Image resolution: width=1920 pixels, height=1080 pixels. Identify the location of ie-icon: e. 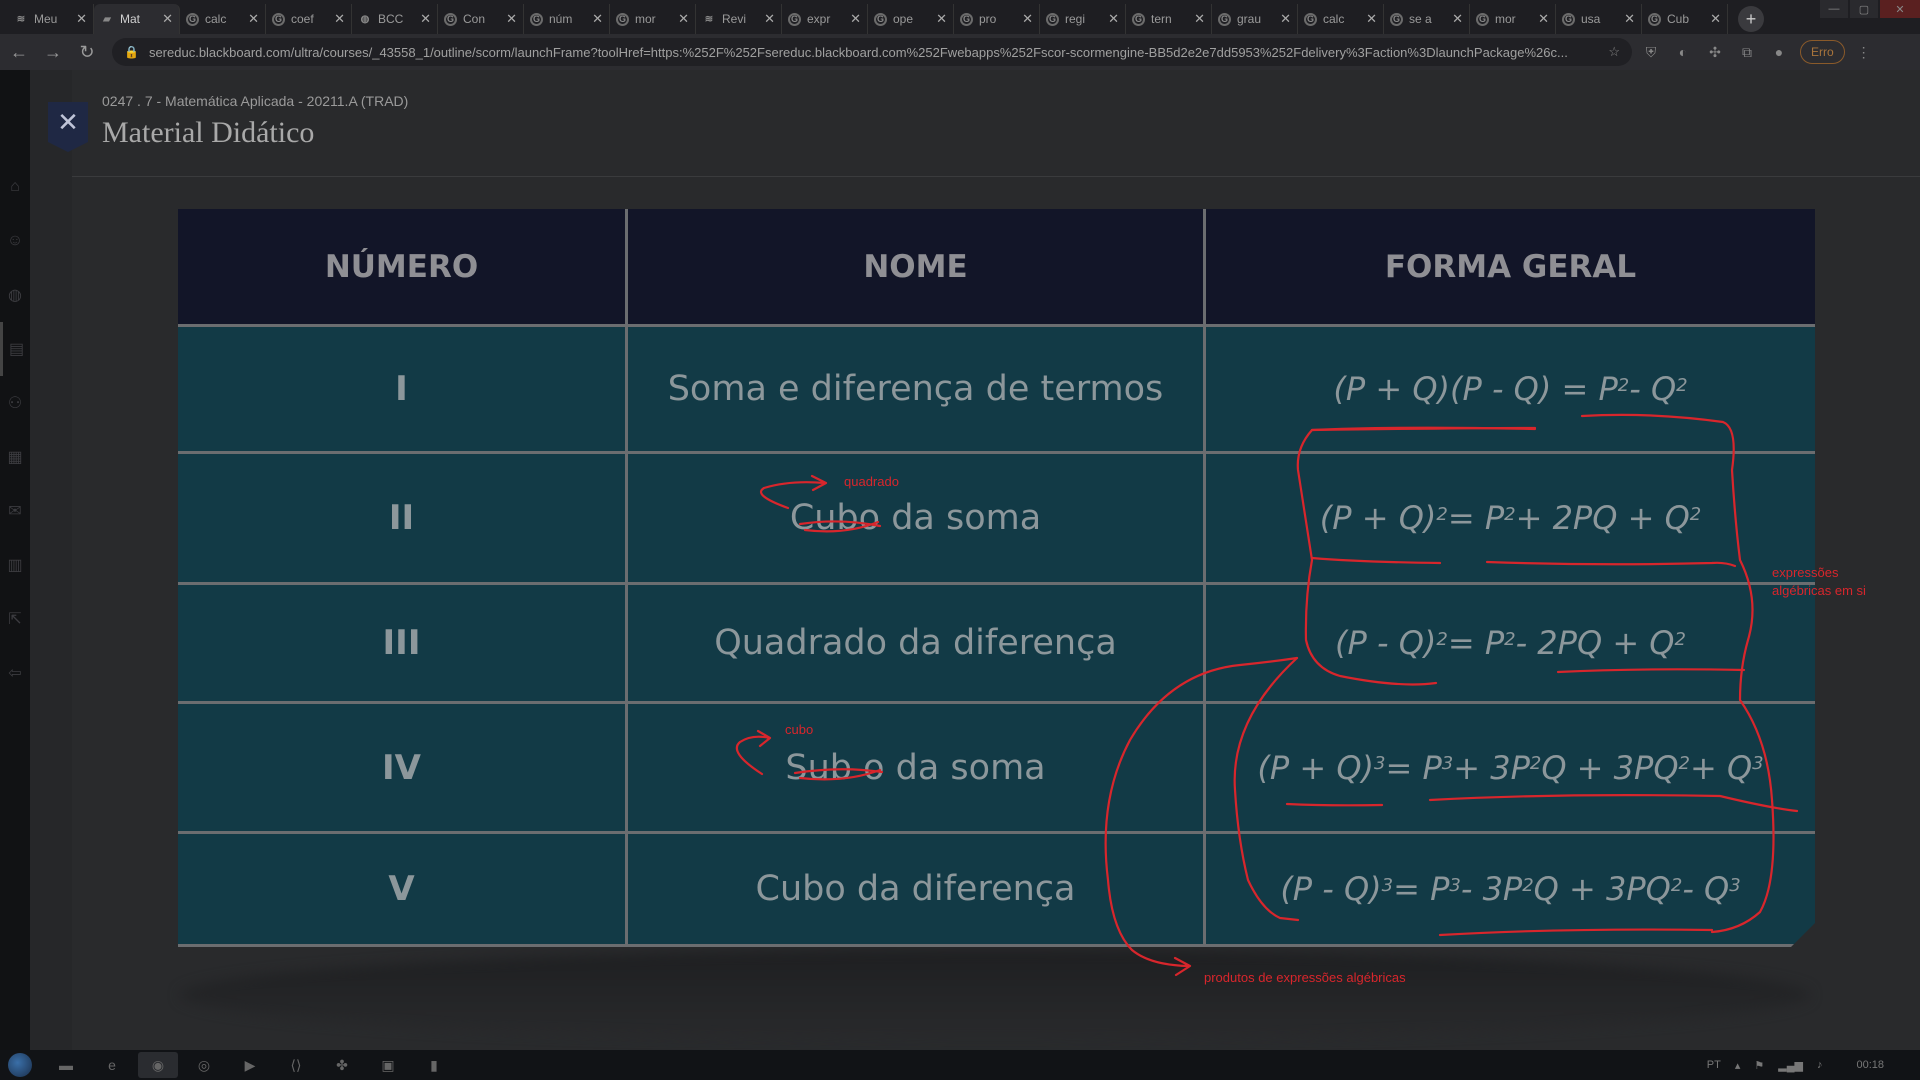
(112, 1065).